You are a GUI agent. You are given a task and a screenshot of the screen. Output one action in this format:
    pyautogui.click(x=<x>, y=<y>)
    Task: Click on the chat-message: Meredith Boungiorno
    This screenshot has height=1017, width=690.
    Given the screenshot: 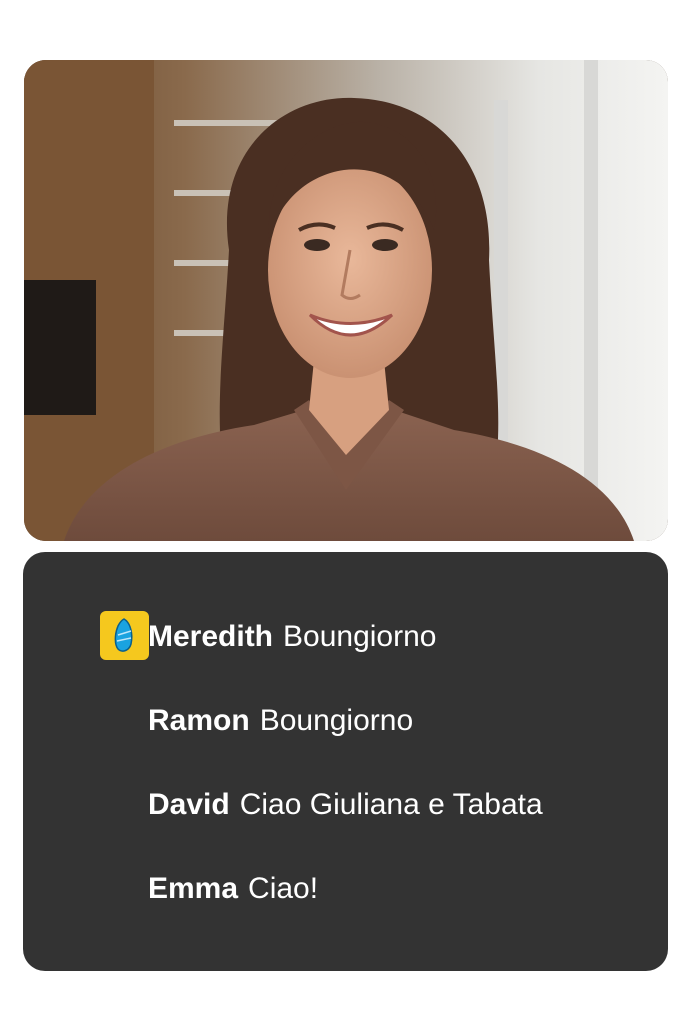 What is the action you would take?
    pyautogui.click(x=292, y=637)
    